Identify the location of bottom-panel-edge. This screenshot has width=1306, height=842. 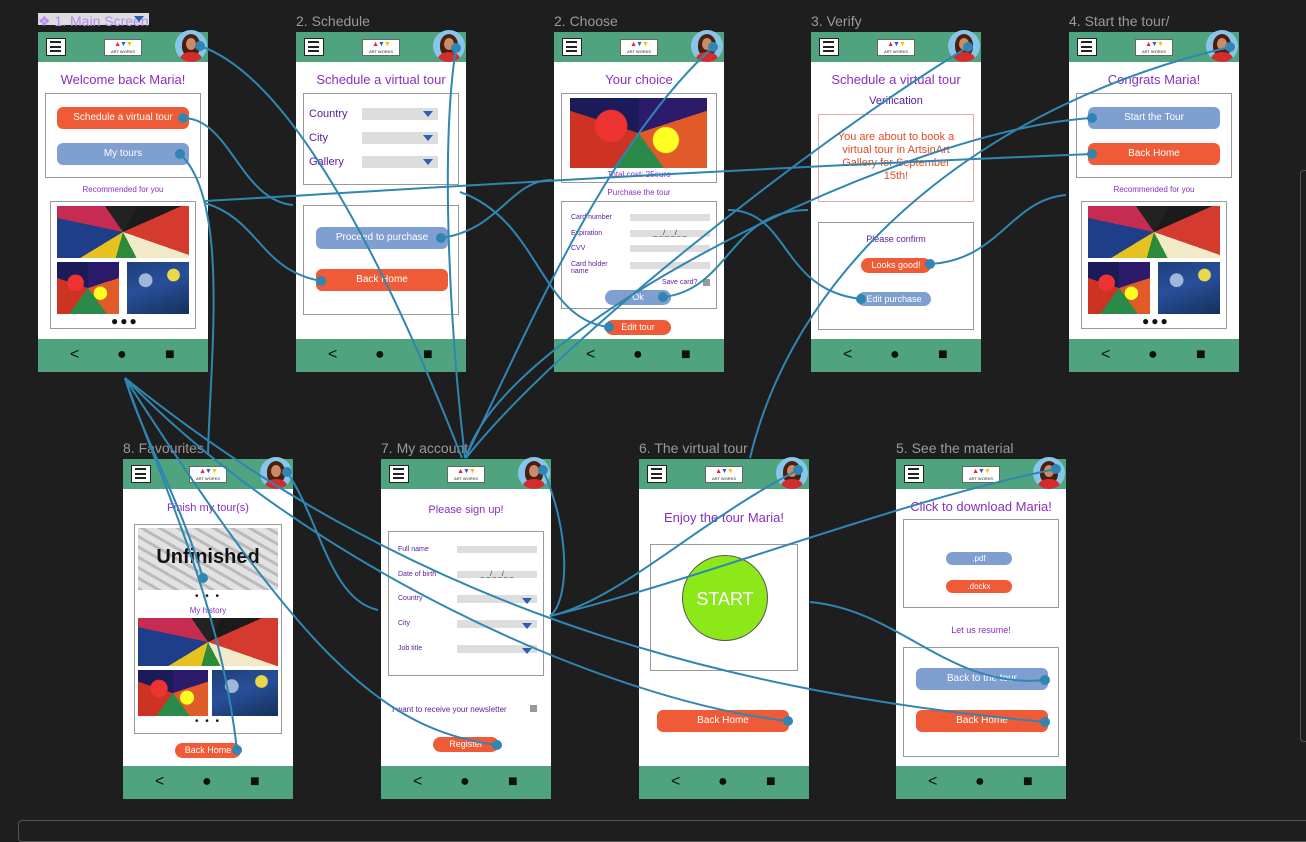
(662, 831).